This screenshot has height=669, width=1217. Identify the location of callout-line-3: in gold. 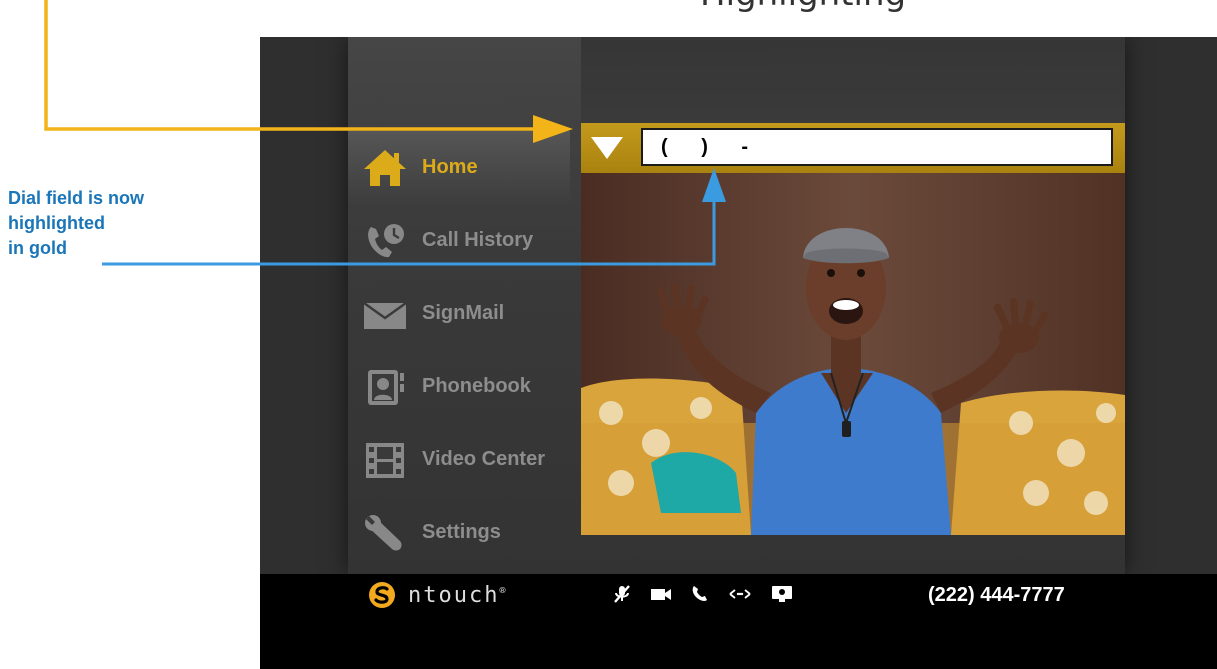
(37, 248).